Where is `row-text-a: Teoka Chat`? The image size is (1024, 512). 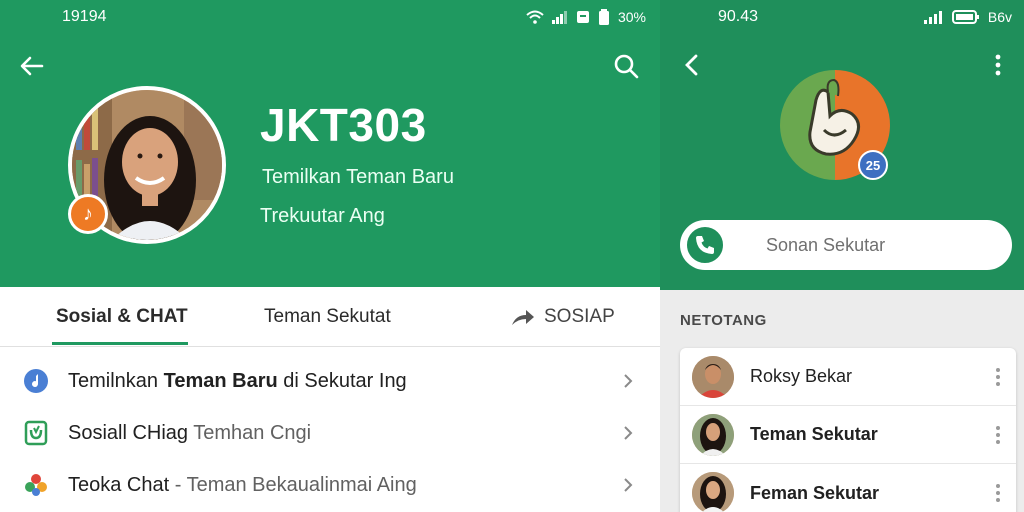 row-text-a: Teoka Chat is located at coordinates (119, 484).